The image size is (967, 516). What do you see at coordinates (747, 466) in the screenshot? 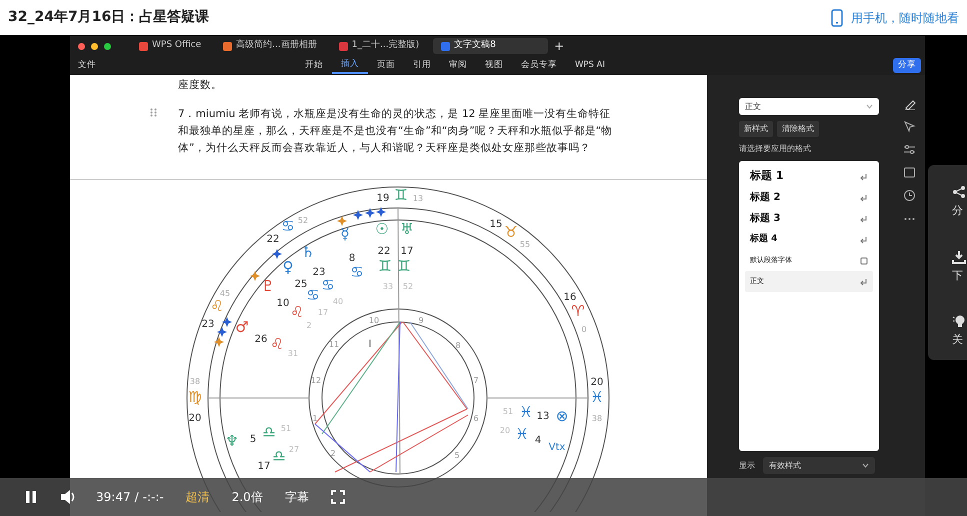
I see `panel-label: 显示` at bounding box center [747, 466].